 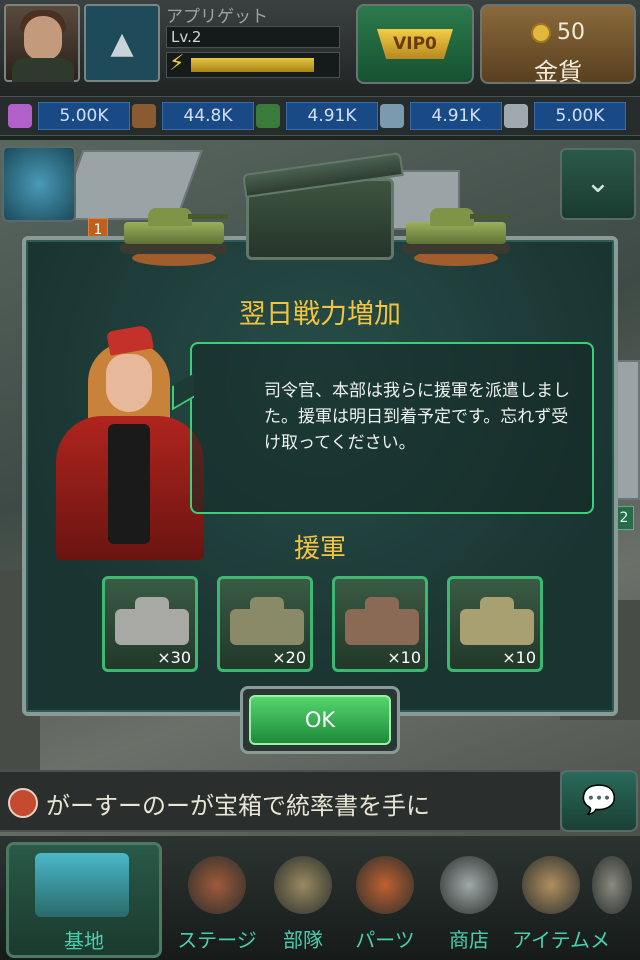 I want to click on rank-chevron-icon: ▲, so click(x=122, y=43).